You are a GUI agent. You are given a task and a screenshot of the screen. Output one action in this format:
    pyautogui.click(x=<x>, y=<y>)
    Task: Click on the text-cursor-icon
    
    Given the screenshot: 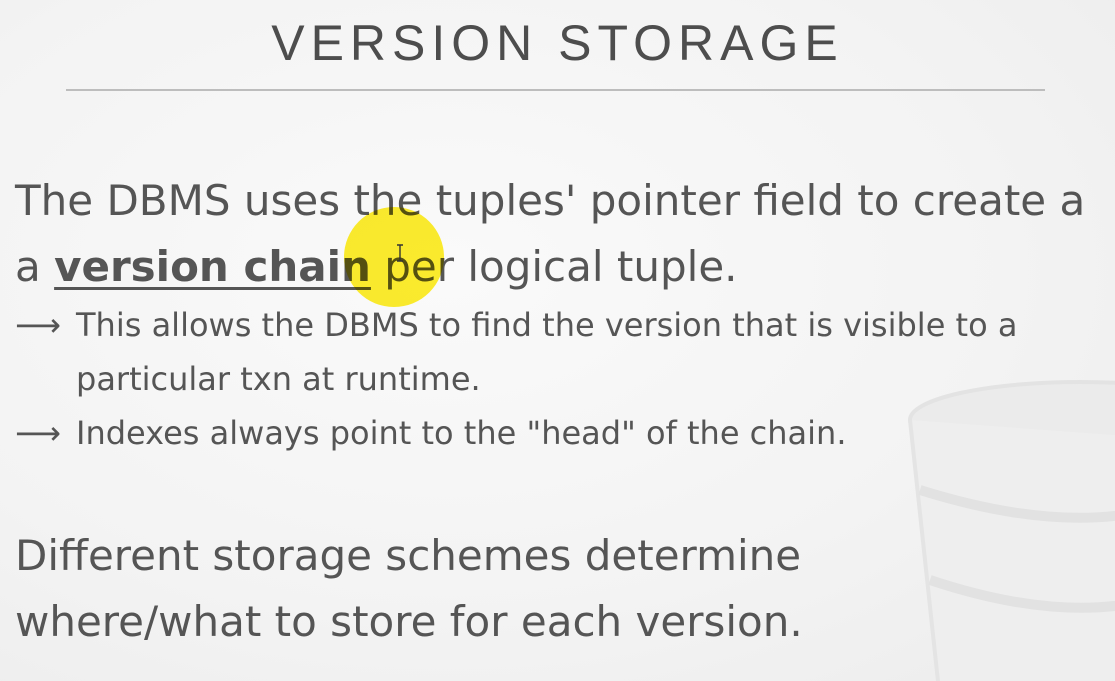 What is the action you would take?
    pyautogui.click(x=400, y=253)
    